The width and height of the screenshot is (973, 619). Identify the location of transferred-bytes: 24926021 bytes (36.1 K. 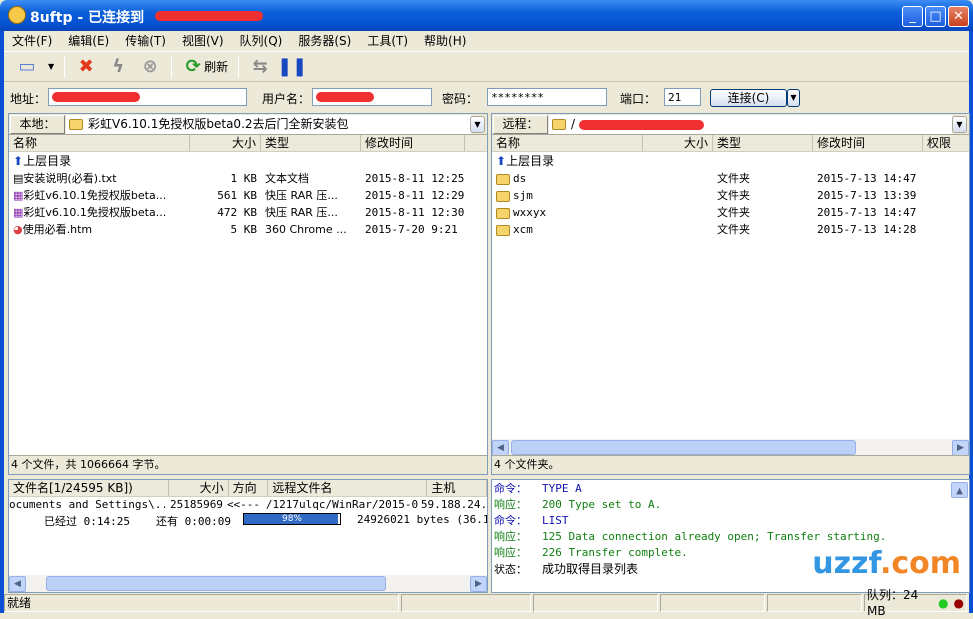
(422, 519).